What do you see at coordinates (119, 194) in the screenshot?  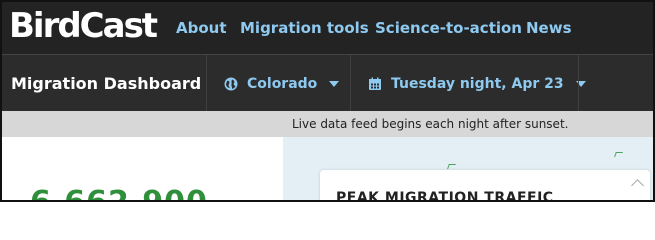 I see `bird-count-value: 6,662,900` at bounding box center [119, 194].